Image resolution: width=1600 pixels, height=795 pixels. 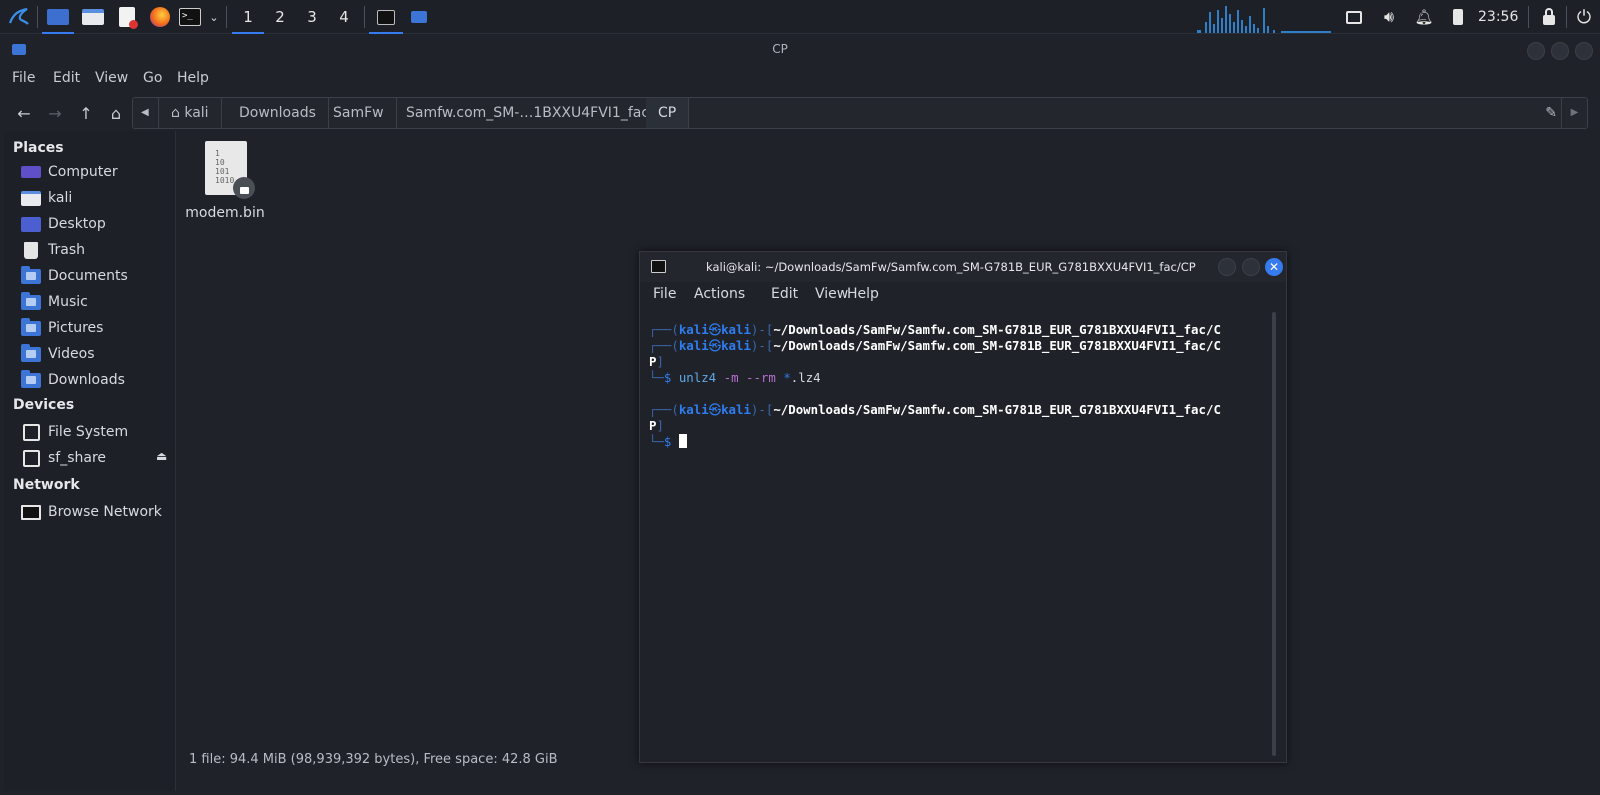 What do you see at coordinates (278, 113) in the screenshot?
I see `breadcrumb-downloads: Downloads` at bounding box center [278, 113].